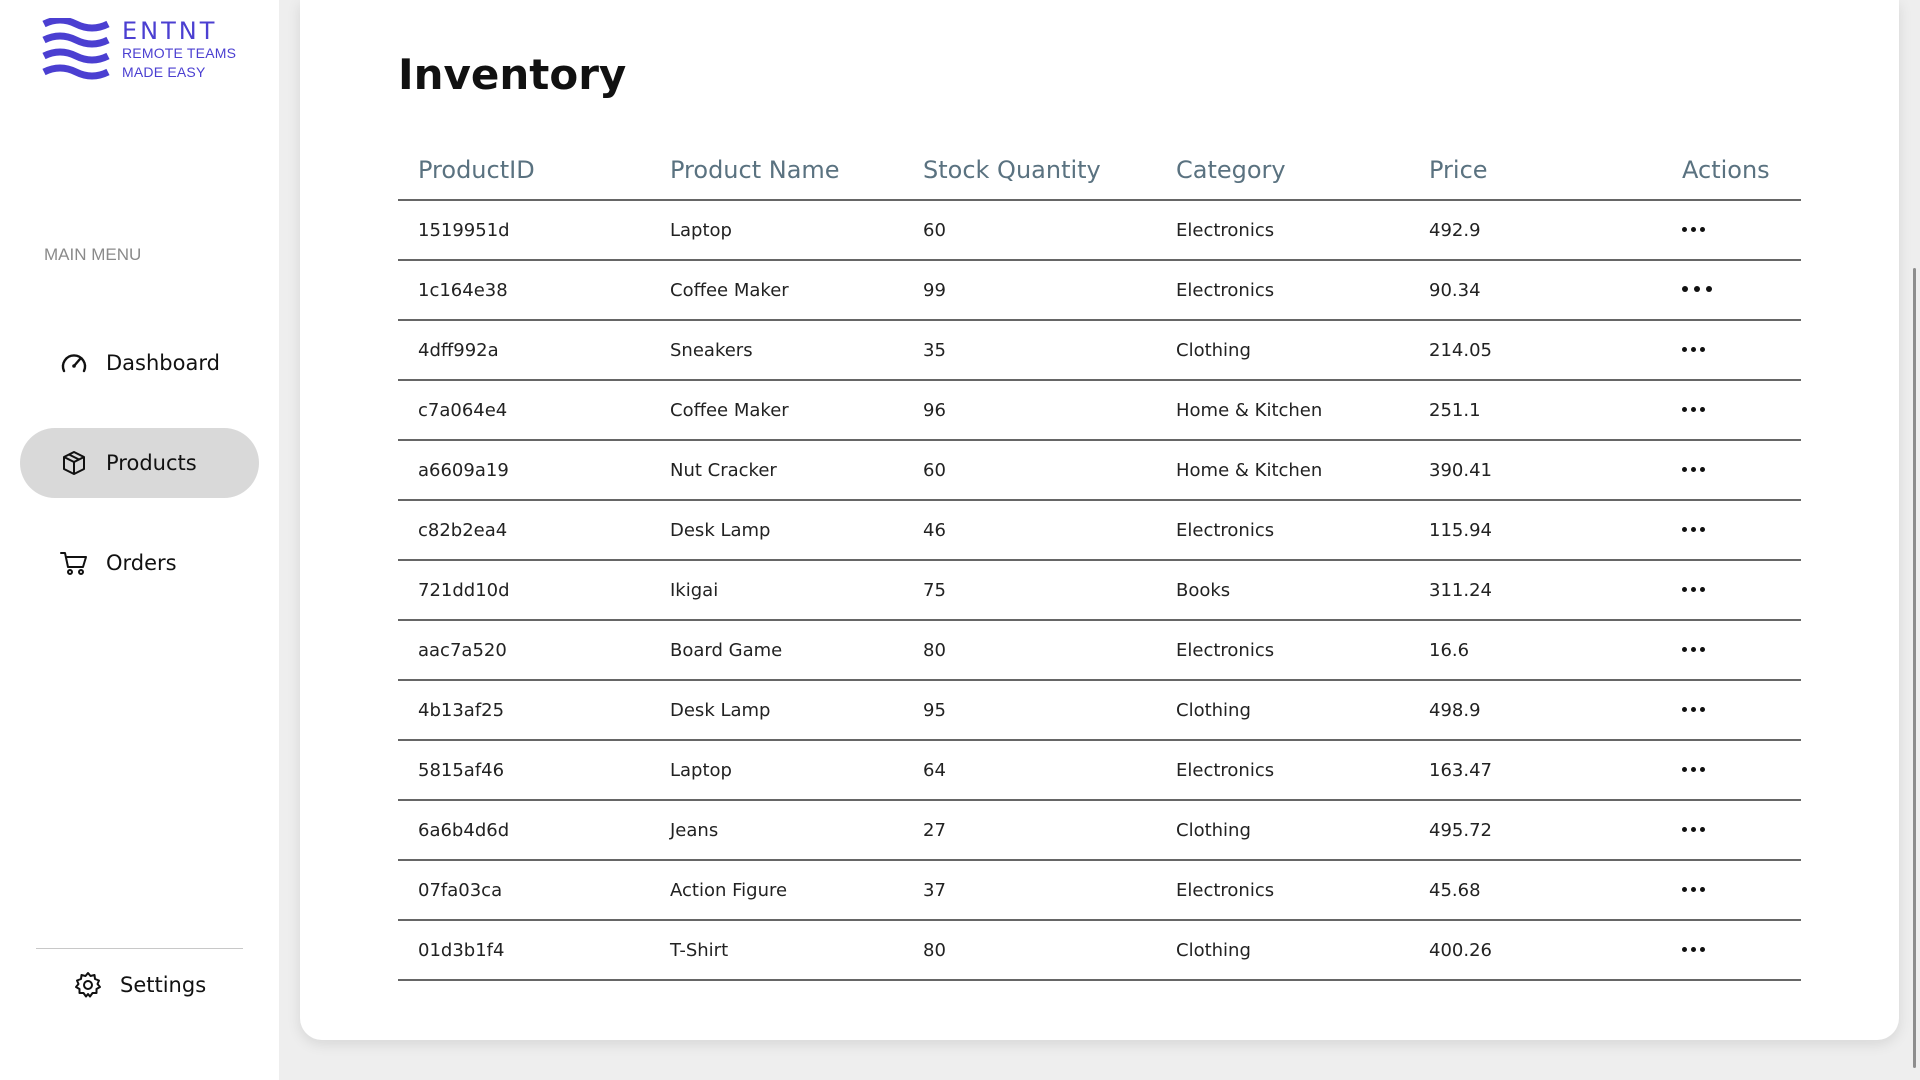 The image size is (1920, 1080). I want to click on table-row: c82b2ea4 Desk Lamp 46 Electronics 115.94, so click(1099, 530).